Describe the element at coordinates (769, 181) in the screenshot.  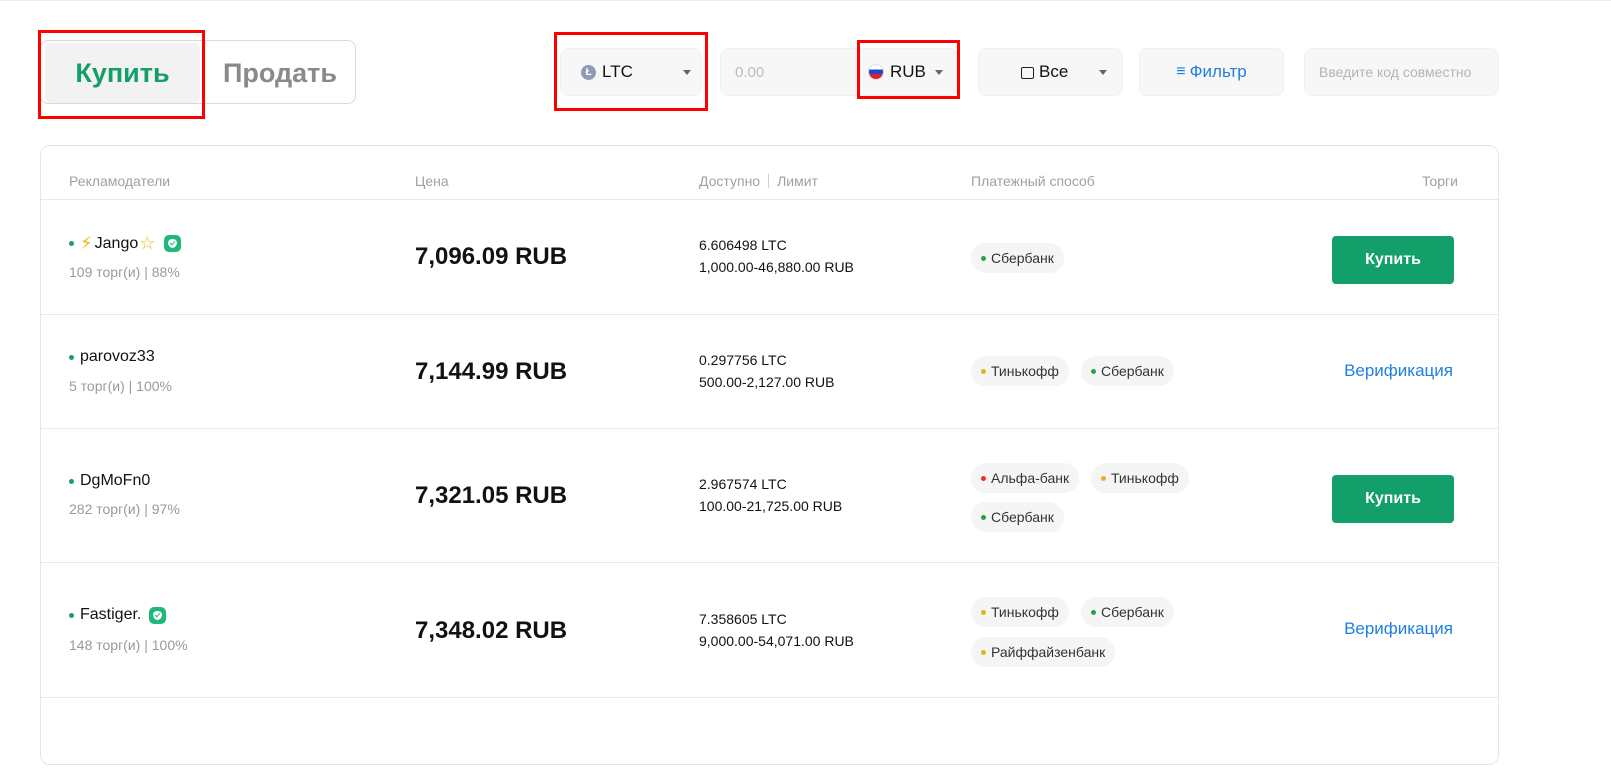
I see `header-separator` at that location.